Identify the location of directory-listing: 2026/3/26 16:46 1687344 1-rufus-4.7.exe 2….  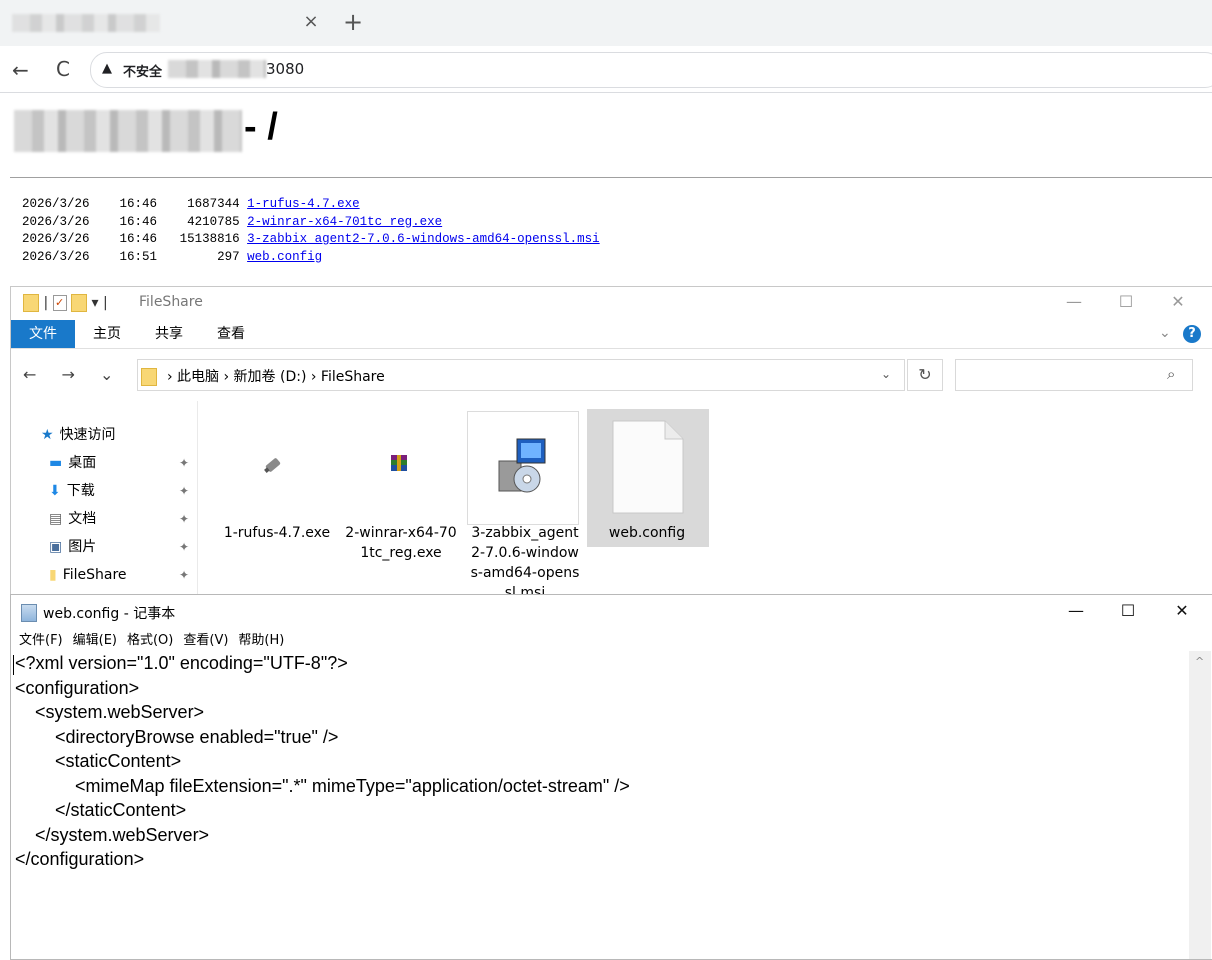
(311, 231).